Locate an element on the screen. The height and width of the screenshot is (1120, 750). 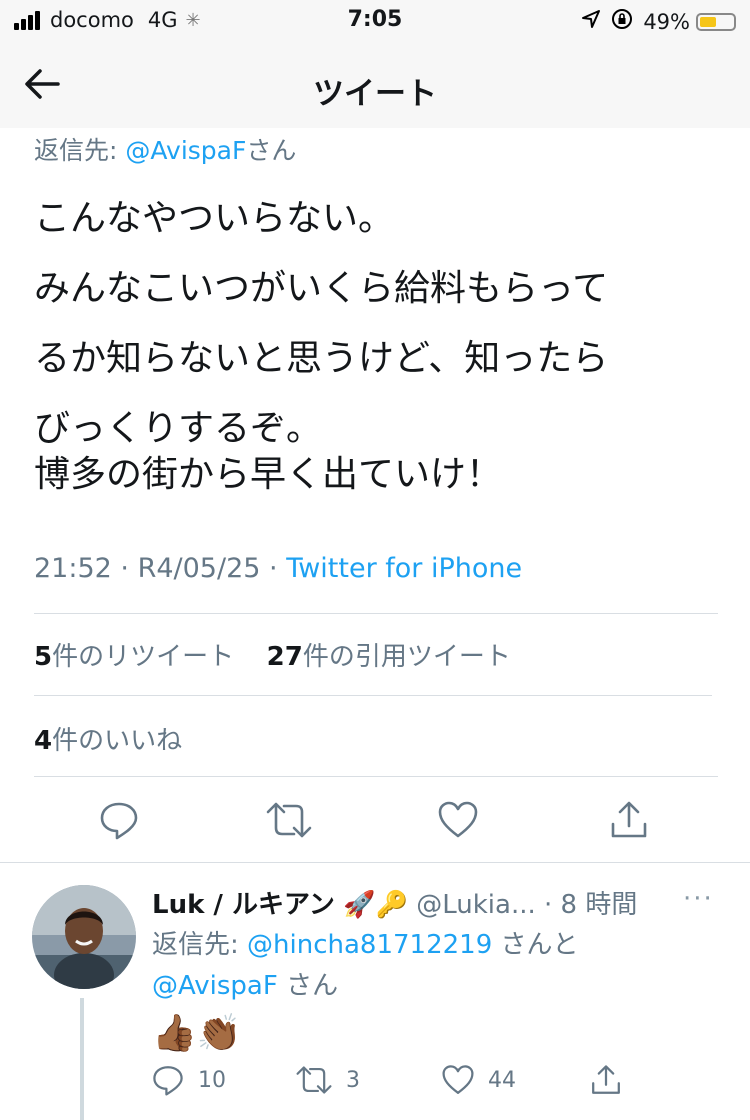
reply-share-button is located at coordinates (606, 1080).